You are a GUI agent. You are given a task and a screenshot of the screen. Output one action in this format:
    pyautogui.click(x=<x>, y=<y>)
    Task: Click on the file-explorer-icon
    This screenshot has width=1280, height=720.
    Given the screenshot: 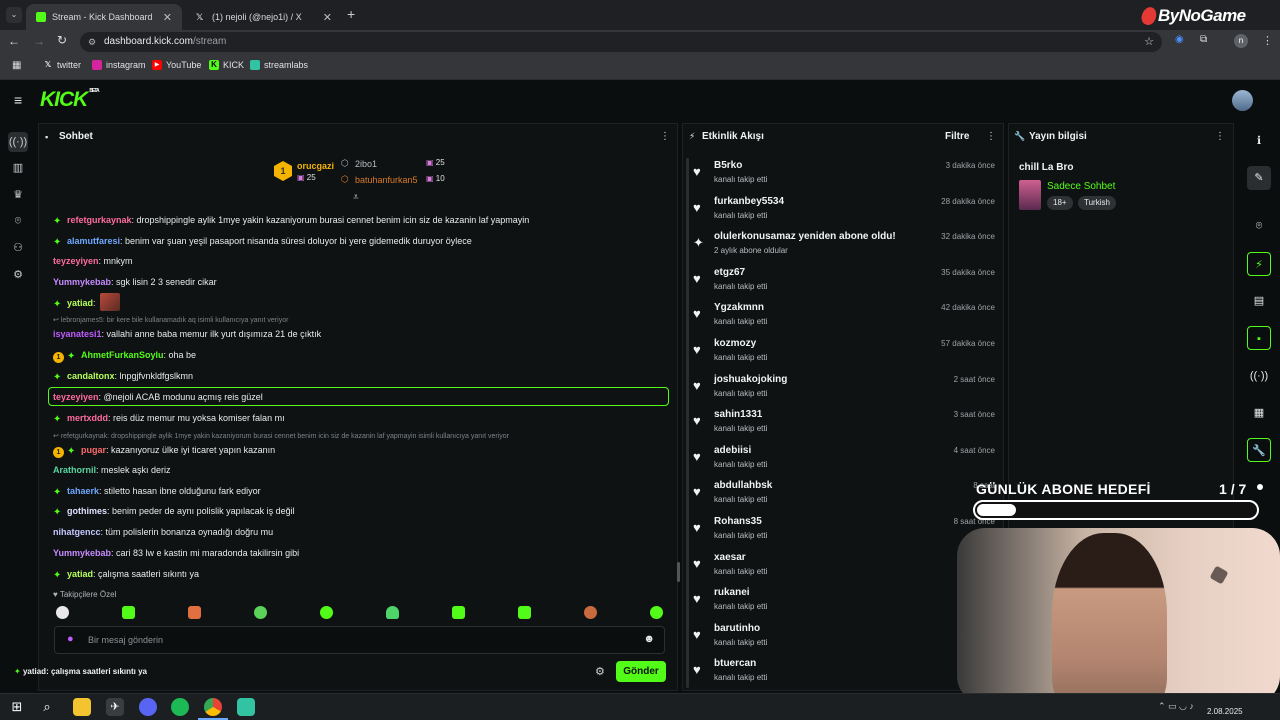 What is the action you would take?
    pyautogui.click(x=82, y=707)
    